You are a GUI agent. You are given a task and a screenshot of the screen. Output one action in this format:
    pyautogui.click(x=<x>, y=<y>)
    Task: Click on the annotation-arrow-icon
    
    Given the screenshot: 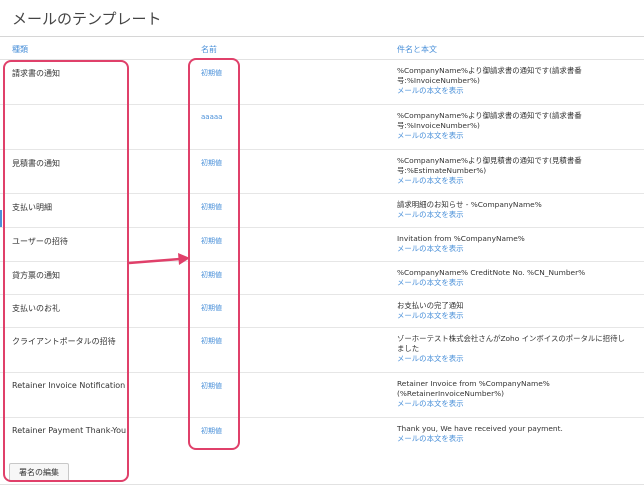 What is the action you would take?
    pyautogui.click(x=159, y=259)
    